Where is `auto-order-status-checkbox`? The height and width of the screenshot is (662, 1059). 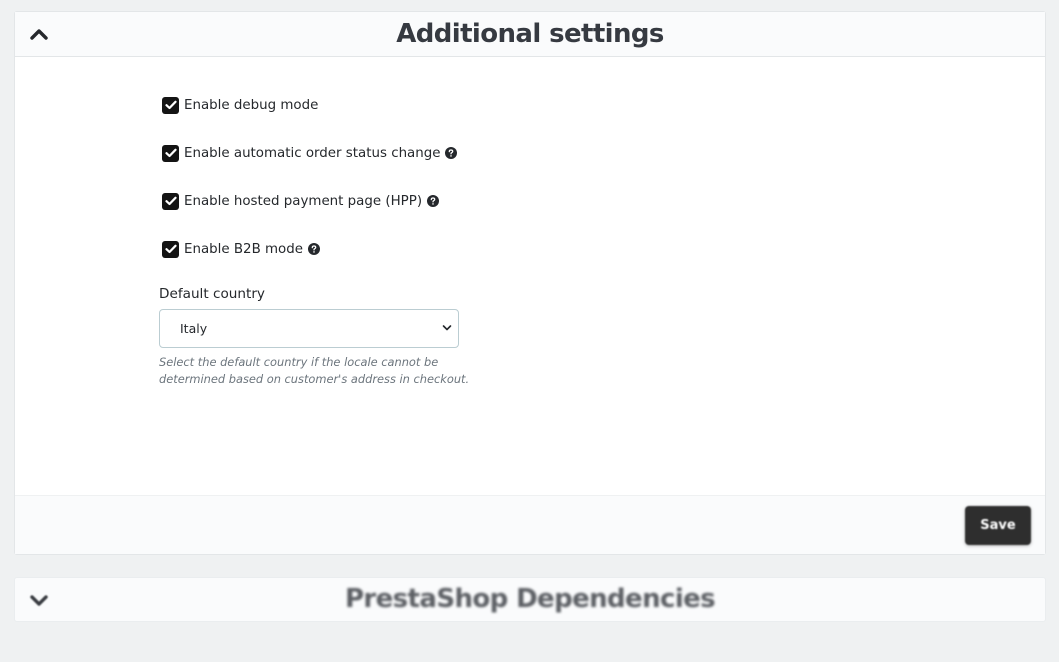
auto-order-status-checkbox is located at coordinates (170, 153).